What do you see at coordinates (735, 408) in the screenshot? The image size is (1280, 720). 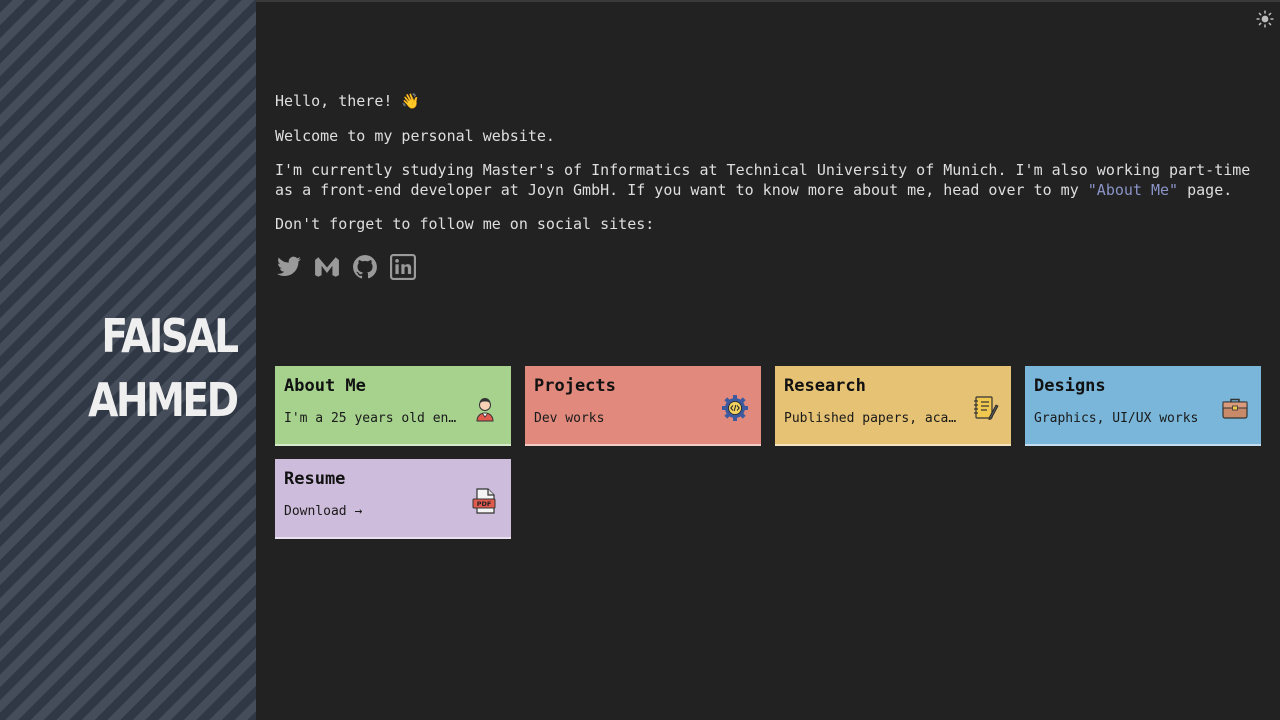 I see `code-gear-icon` at bounding box center [735, 408].